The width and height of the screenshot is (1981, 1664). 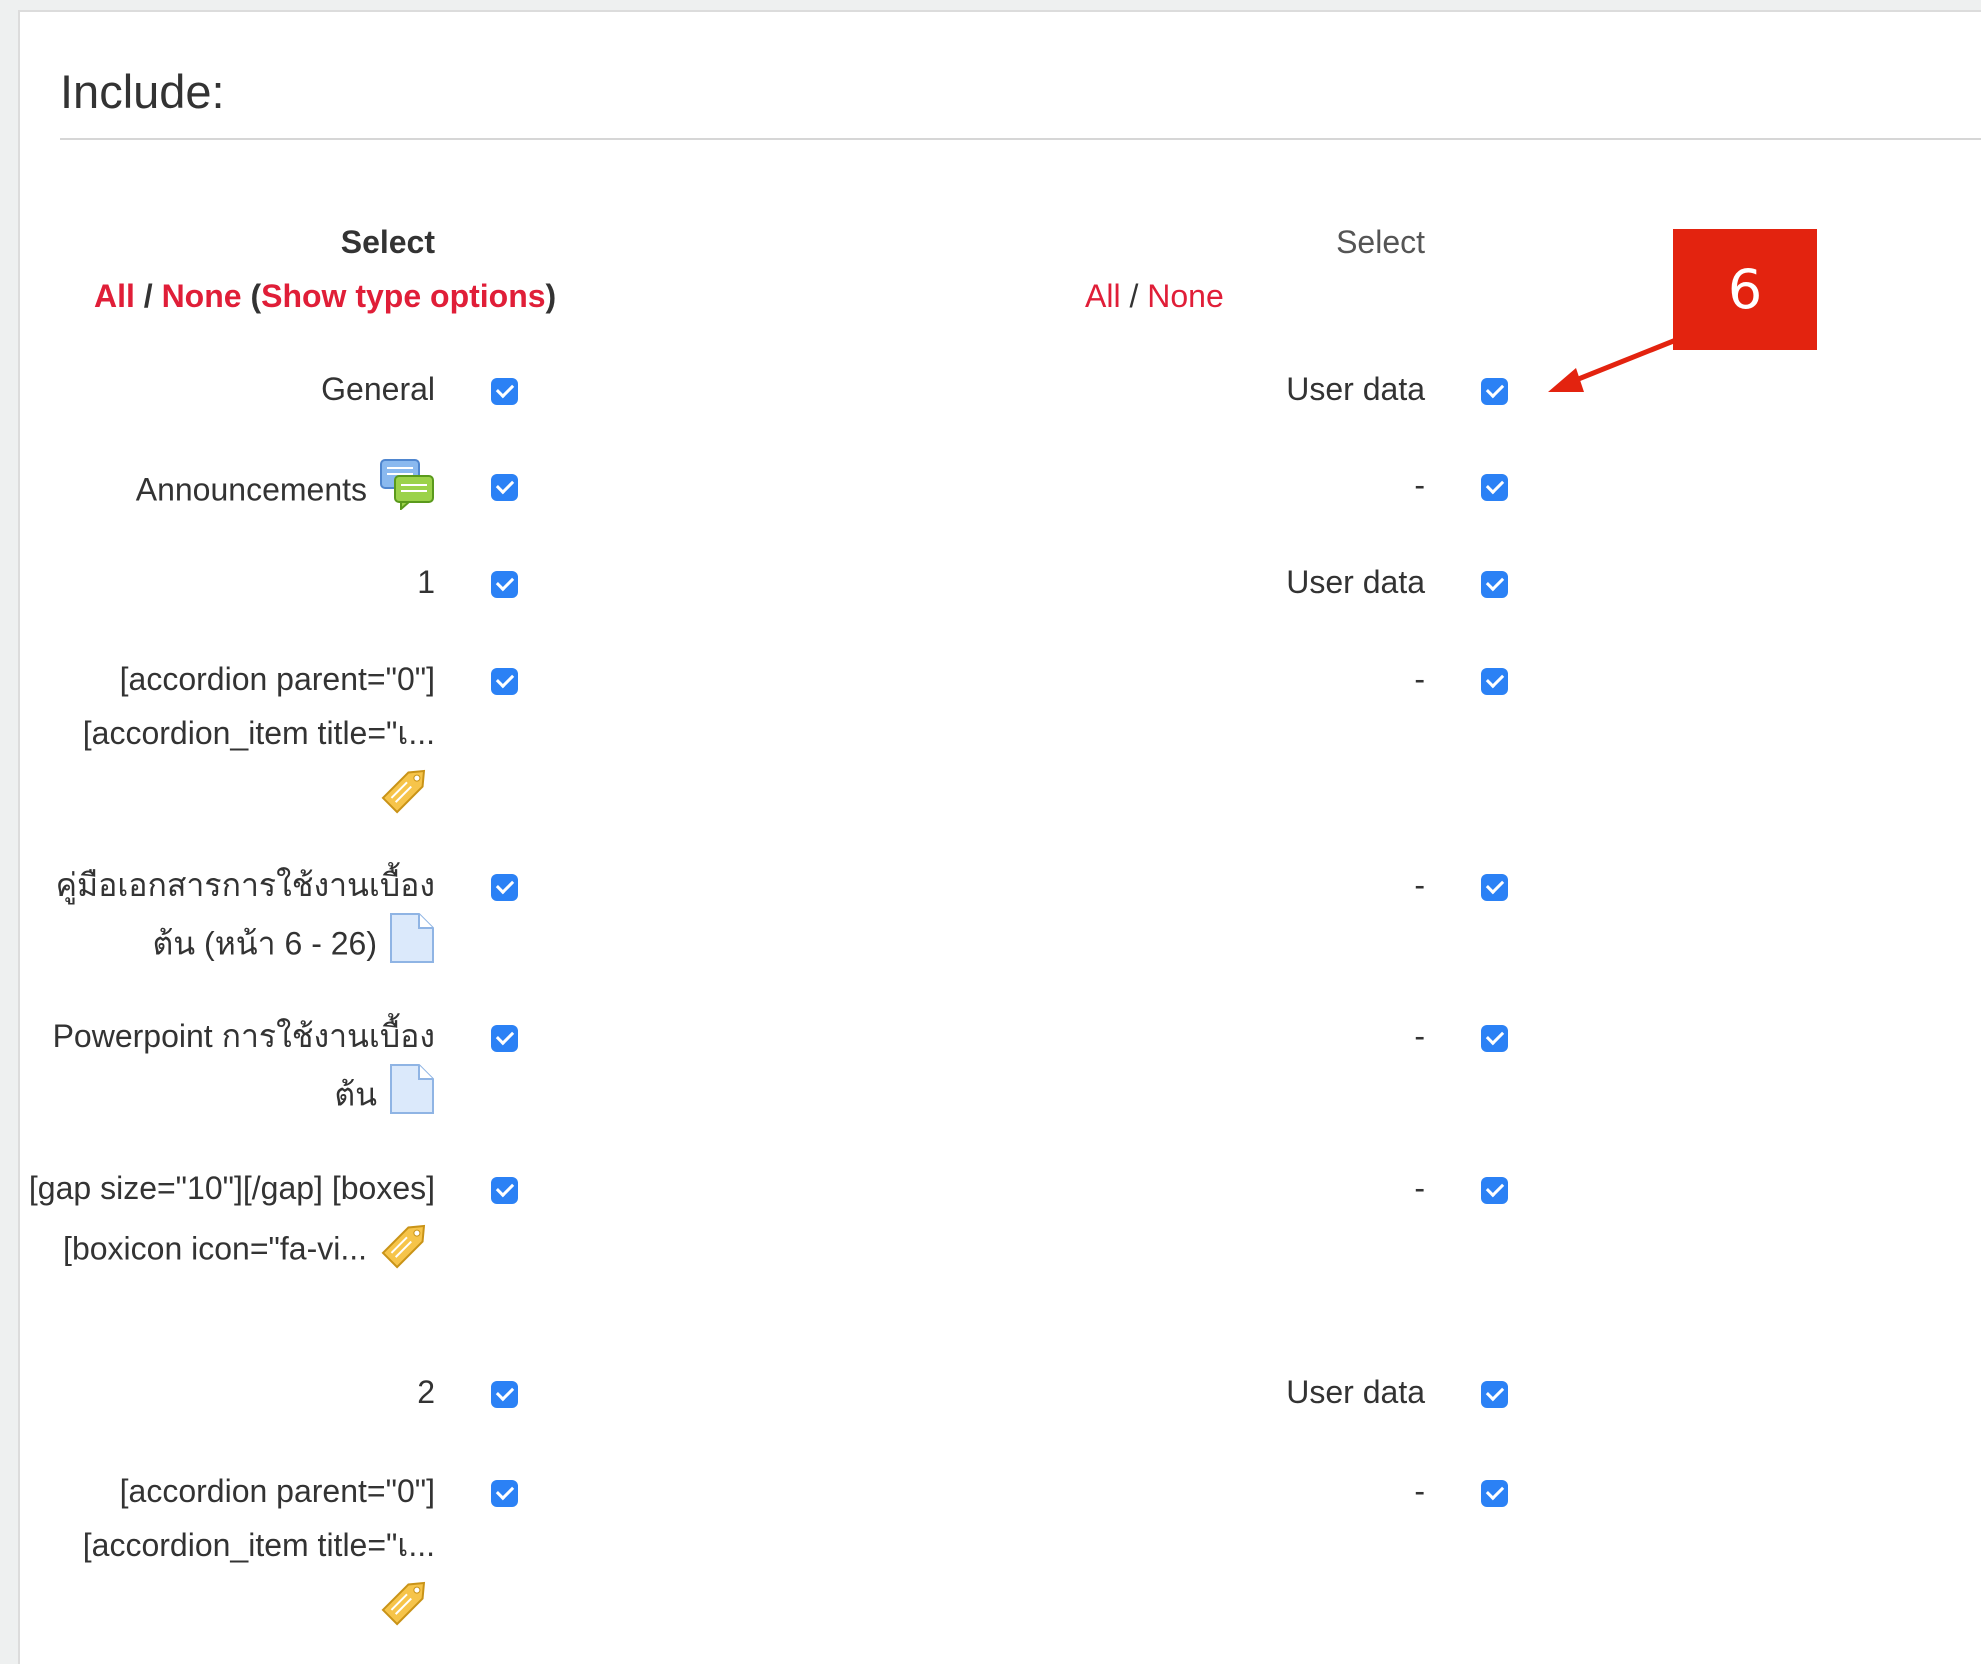 I want to click on row-label-powerpoint: Powerpoint การใช้งานเบื้องต้น, so click(x=225, y=1070).